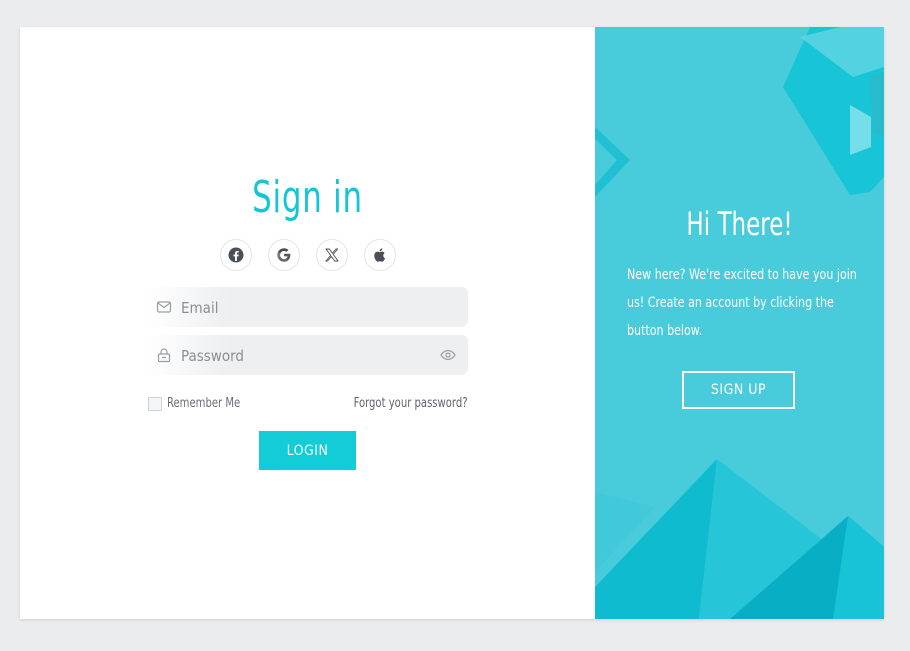 The height and width of the screenshot is (651, 910). I want to click on facebook-icon, so click(236, 255).